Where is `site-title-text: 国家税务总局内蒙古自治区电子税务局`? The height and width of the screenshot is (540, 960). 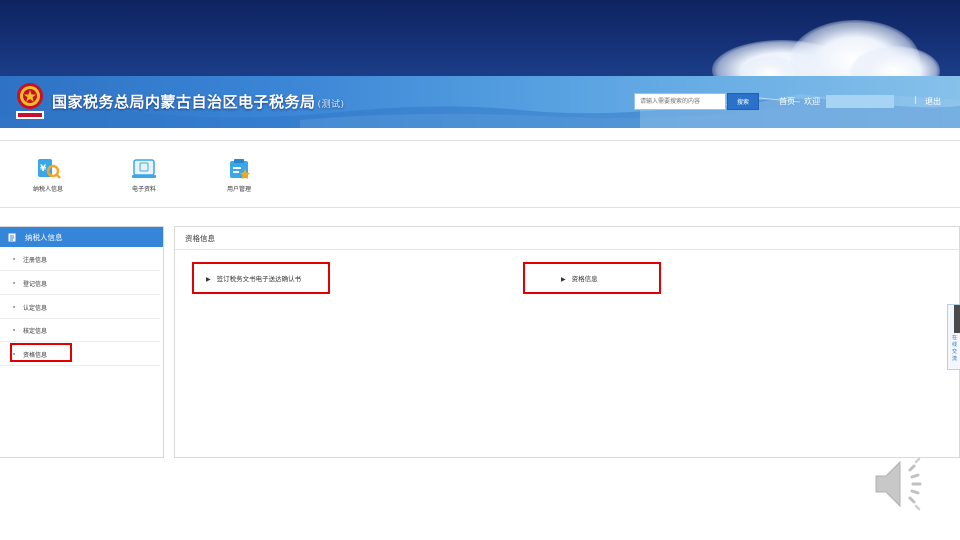
site-title-text: 国家税务总局内蒙古自治区电子税务局 is located at coordinates (184, 102).